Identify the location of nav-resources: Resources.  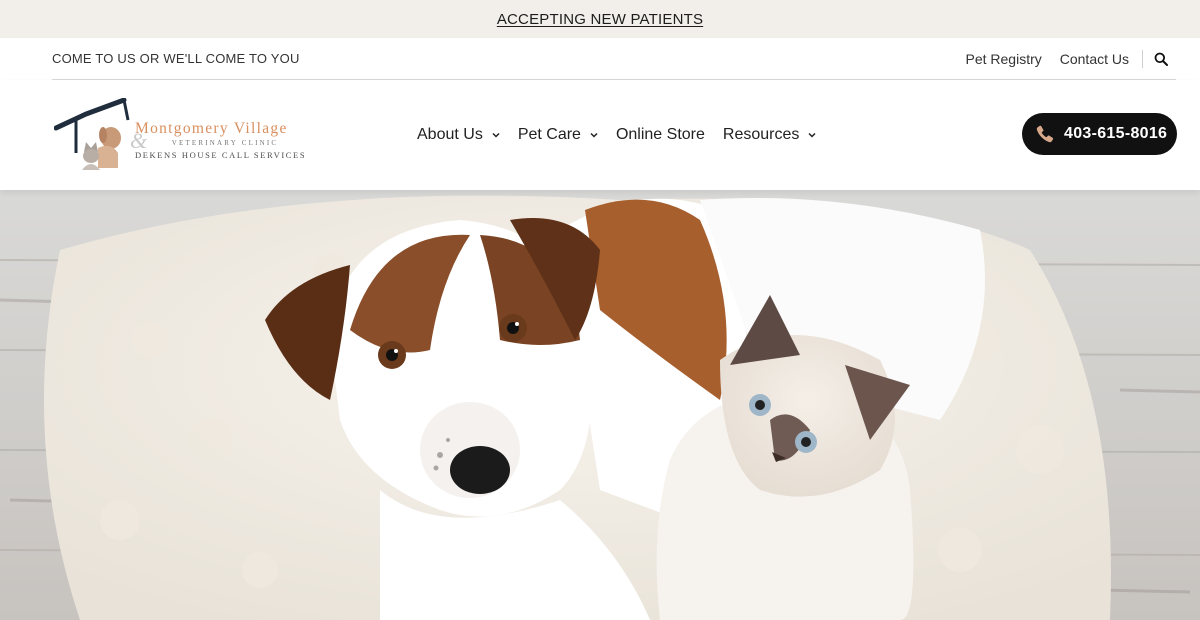
(769, 135).